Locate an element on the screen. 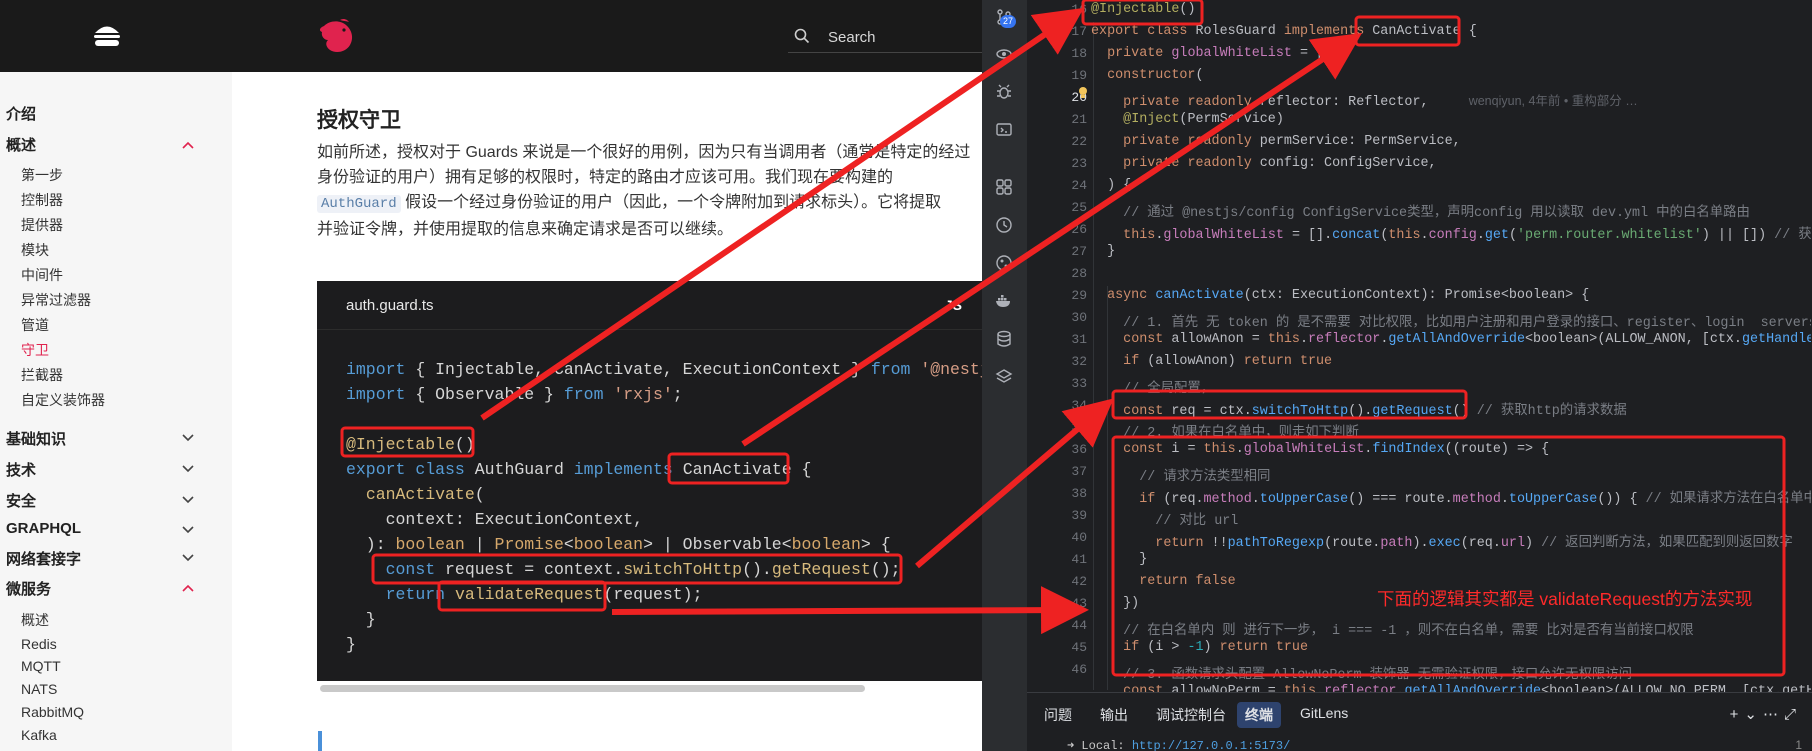 This screenshot has width=1812, height=751. sidebar-item-overview: 概述 is located at coordinates (21, 144).